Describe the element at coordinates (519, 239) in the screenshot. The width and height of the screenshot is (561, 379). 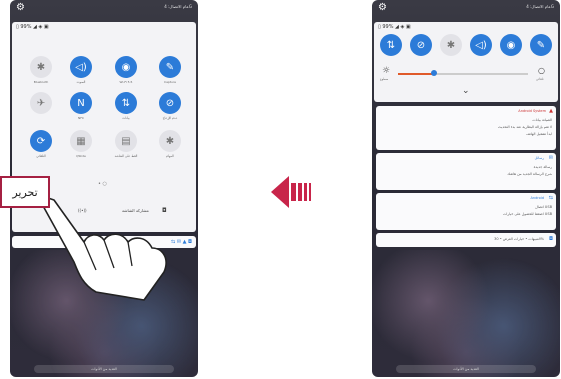
I see `notification-line: التنبيهات • خيارات العرض • 30%` at that location.